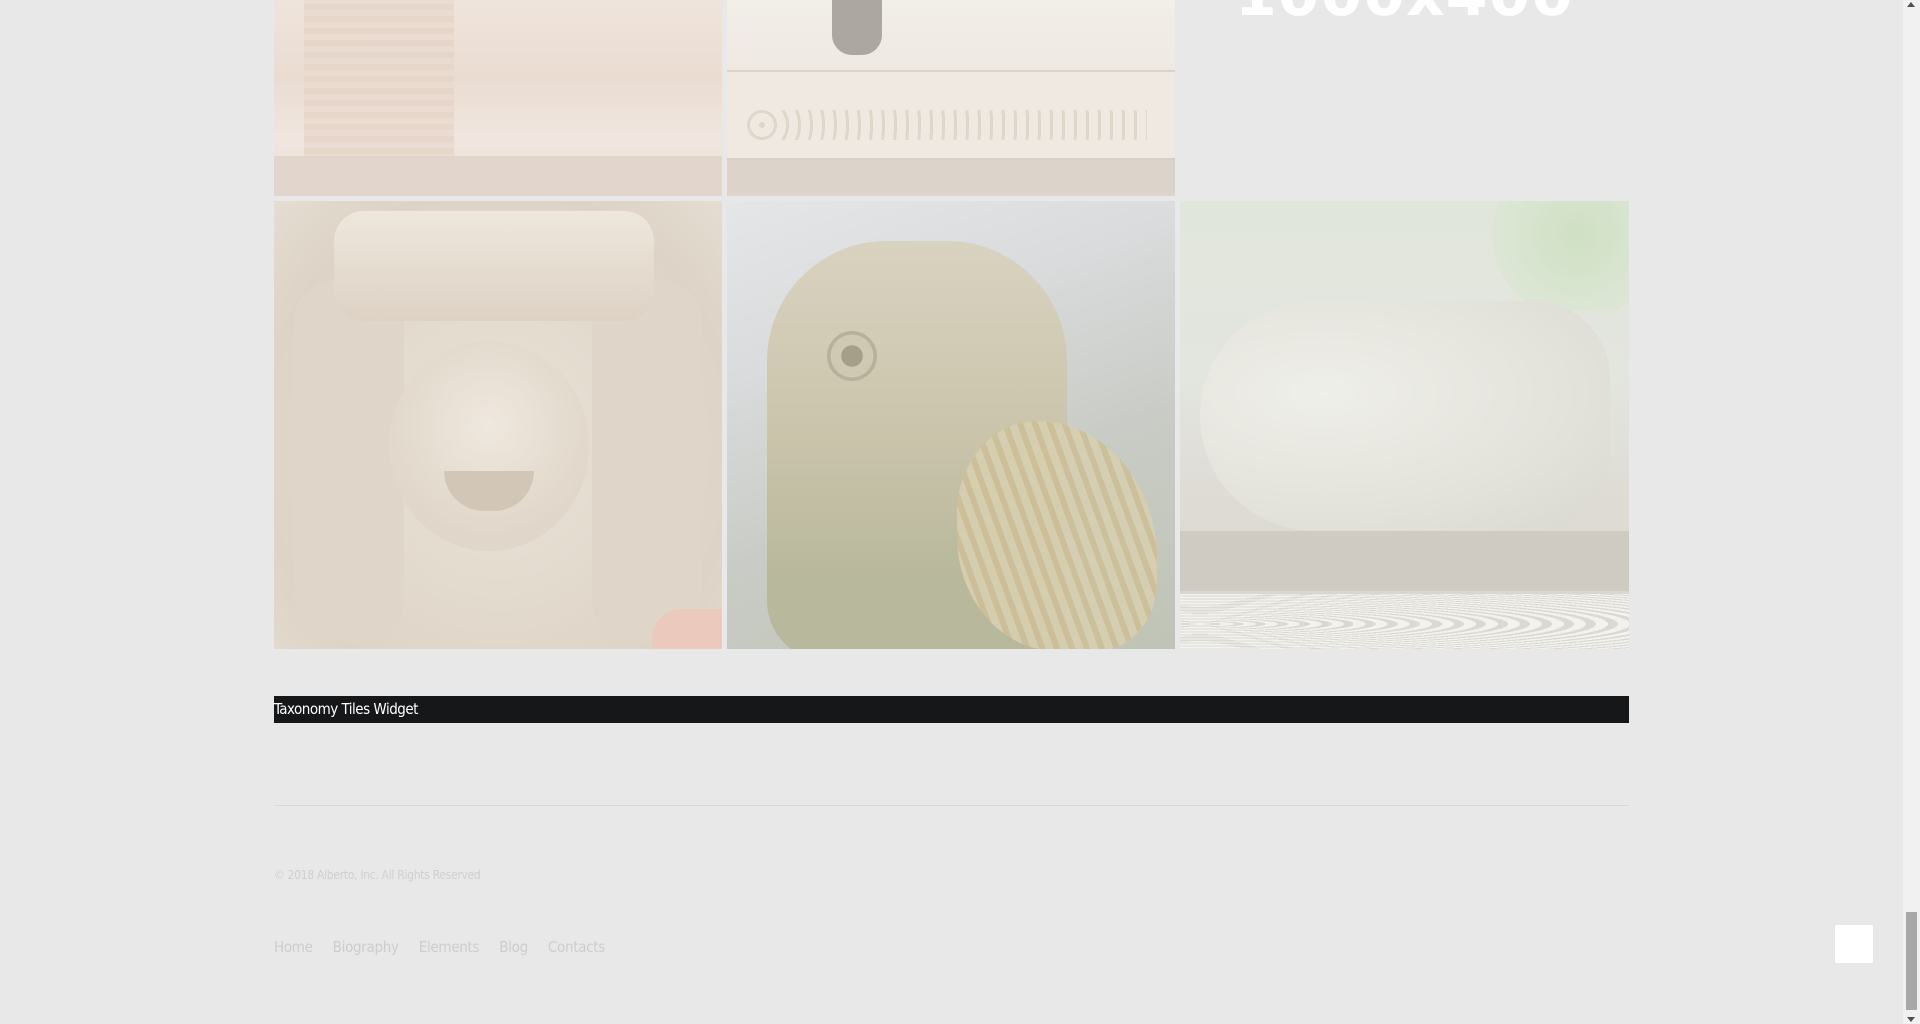  What do you see at coordinates (1404, 98) in the screenshot?
I see `gallery-tile-placeholder: 1000x400` at bounding box center [1404, 98].